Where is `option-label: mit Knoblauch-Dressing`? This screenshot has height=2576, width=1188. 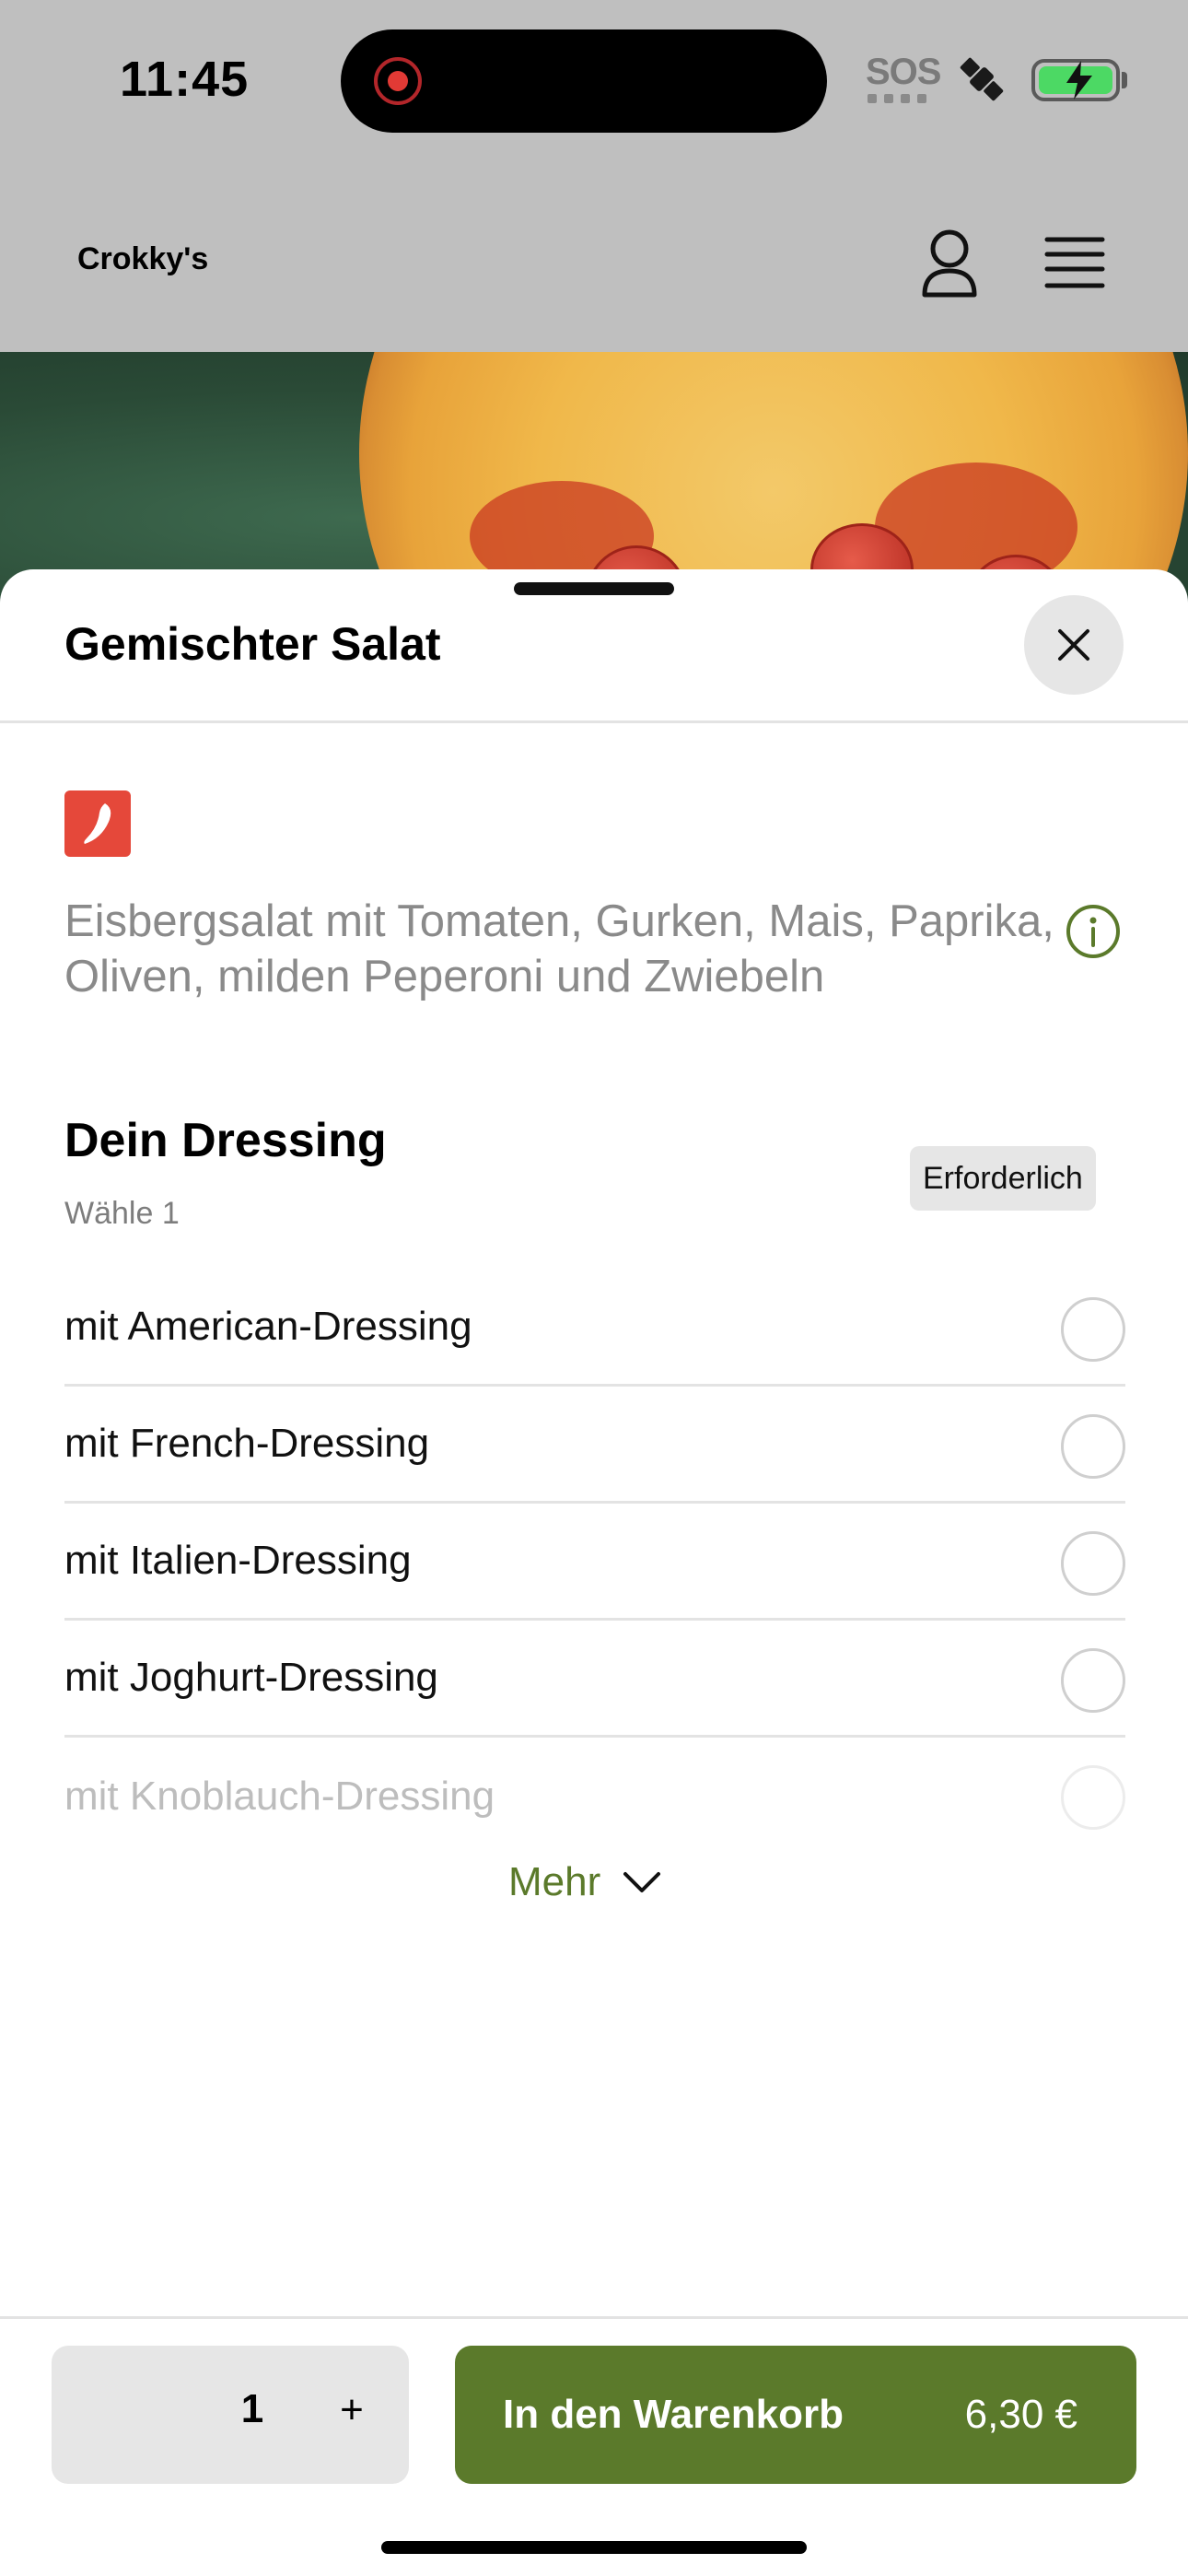 option-label: mit Knoblauch-Dressing is located at coordinates (279, 1796).